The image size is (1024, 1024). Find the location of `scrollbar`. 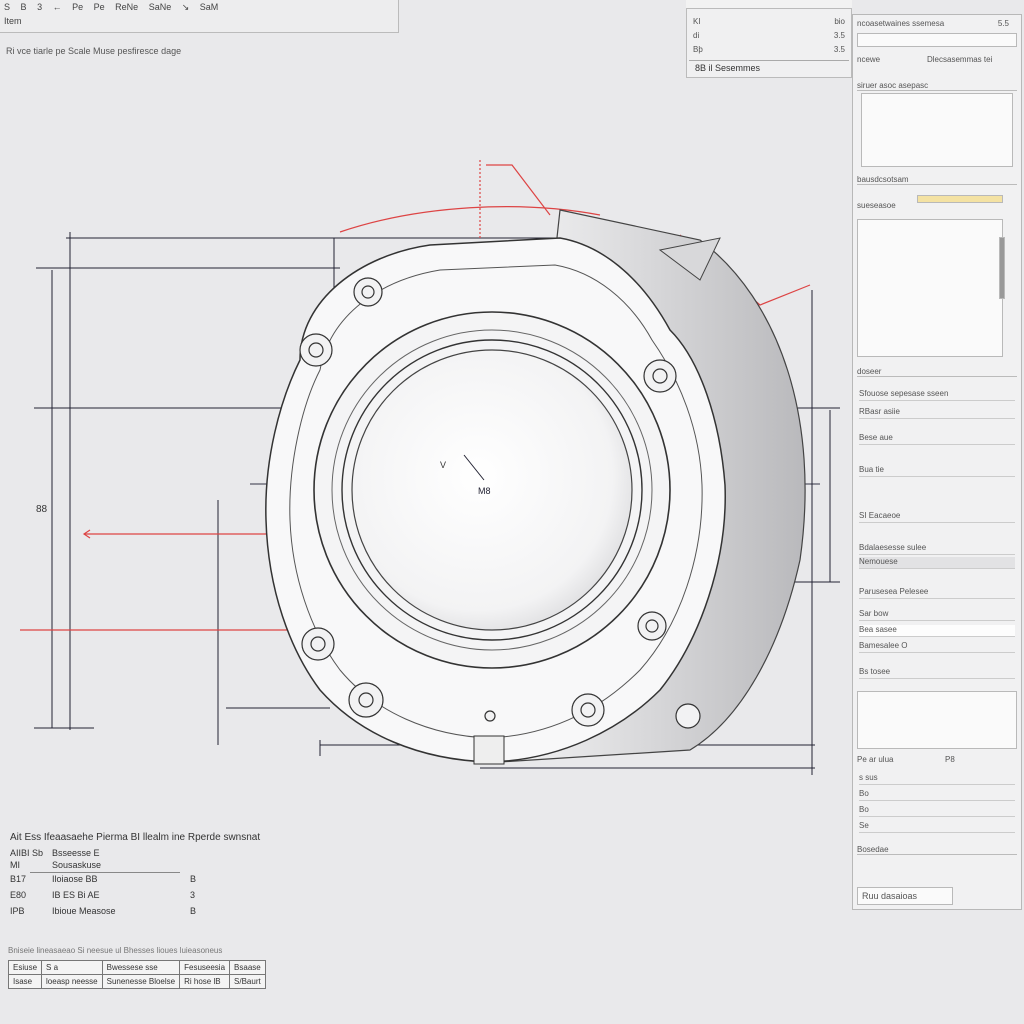

scrollbar is located at coordinates (1002, 268).